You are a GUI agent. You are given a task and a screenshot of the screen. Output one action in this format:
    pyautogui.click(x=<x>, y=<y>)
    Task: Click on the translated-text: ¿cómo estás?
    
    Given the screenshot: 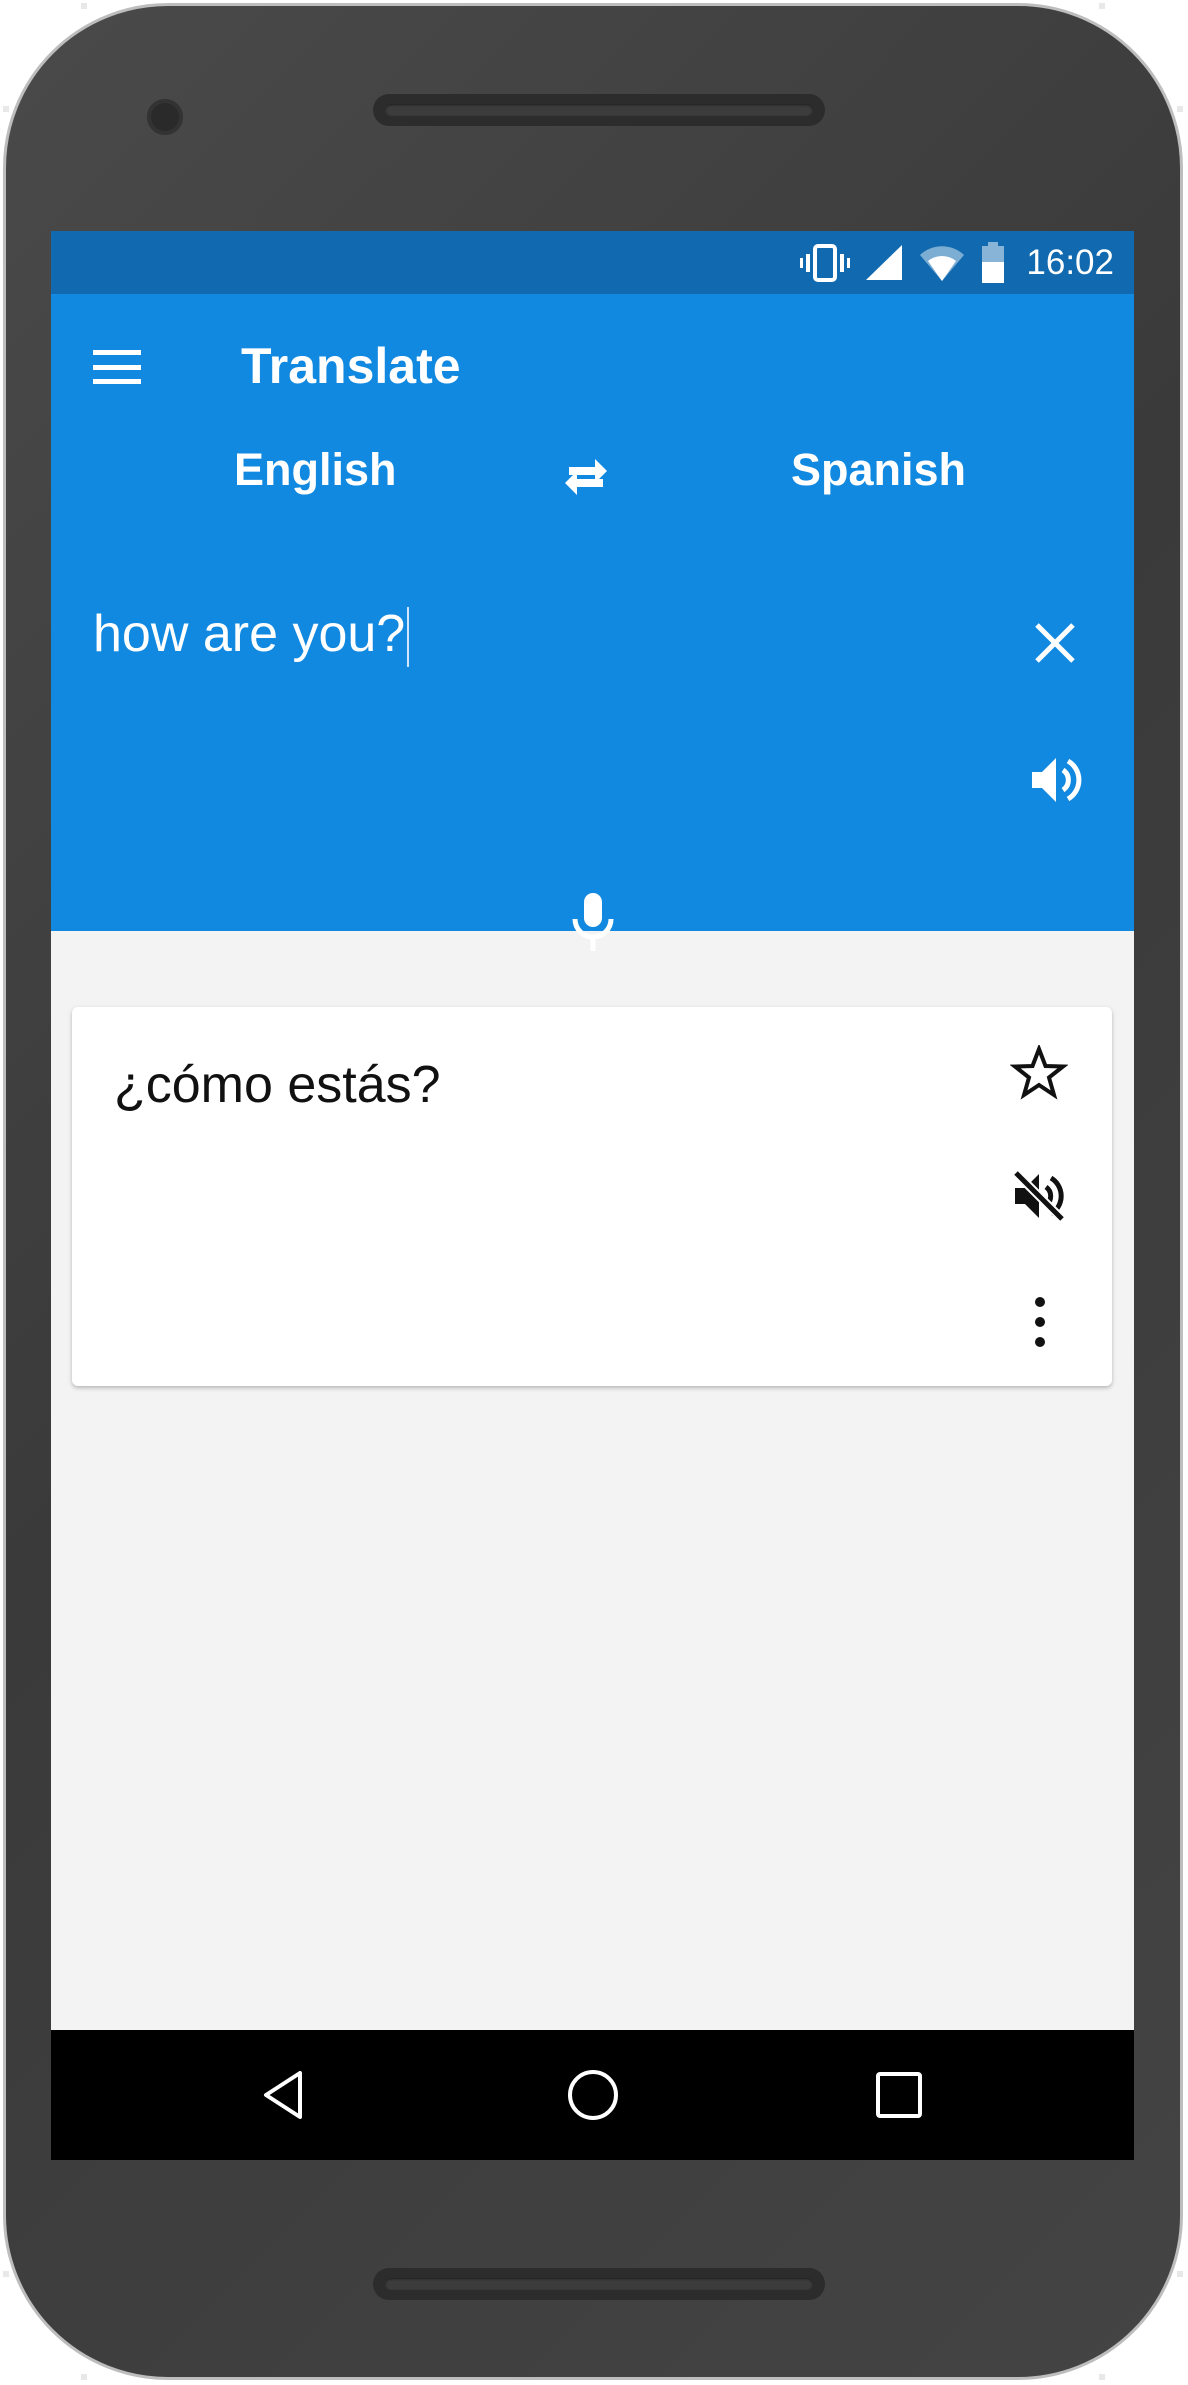 What is the action you would take?
    pyautogui.click(x=277, y=1085)
    